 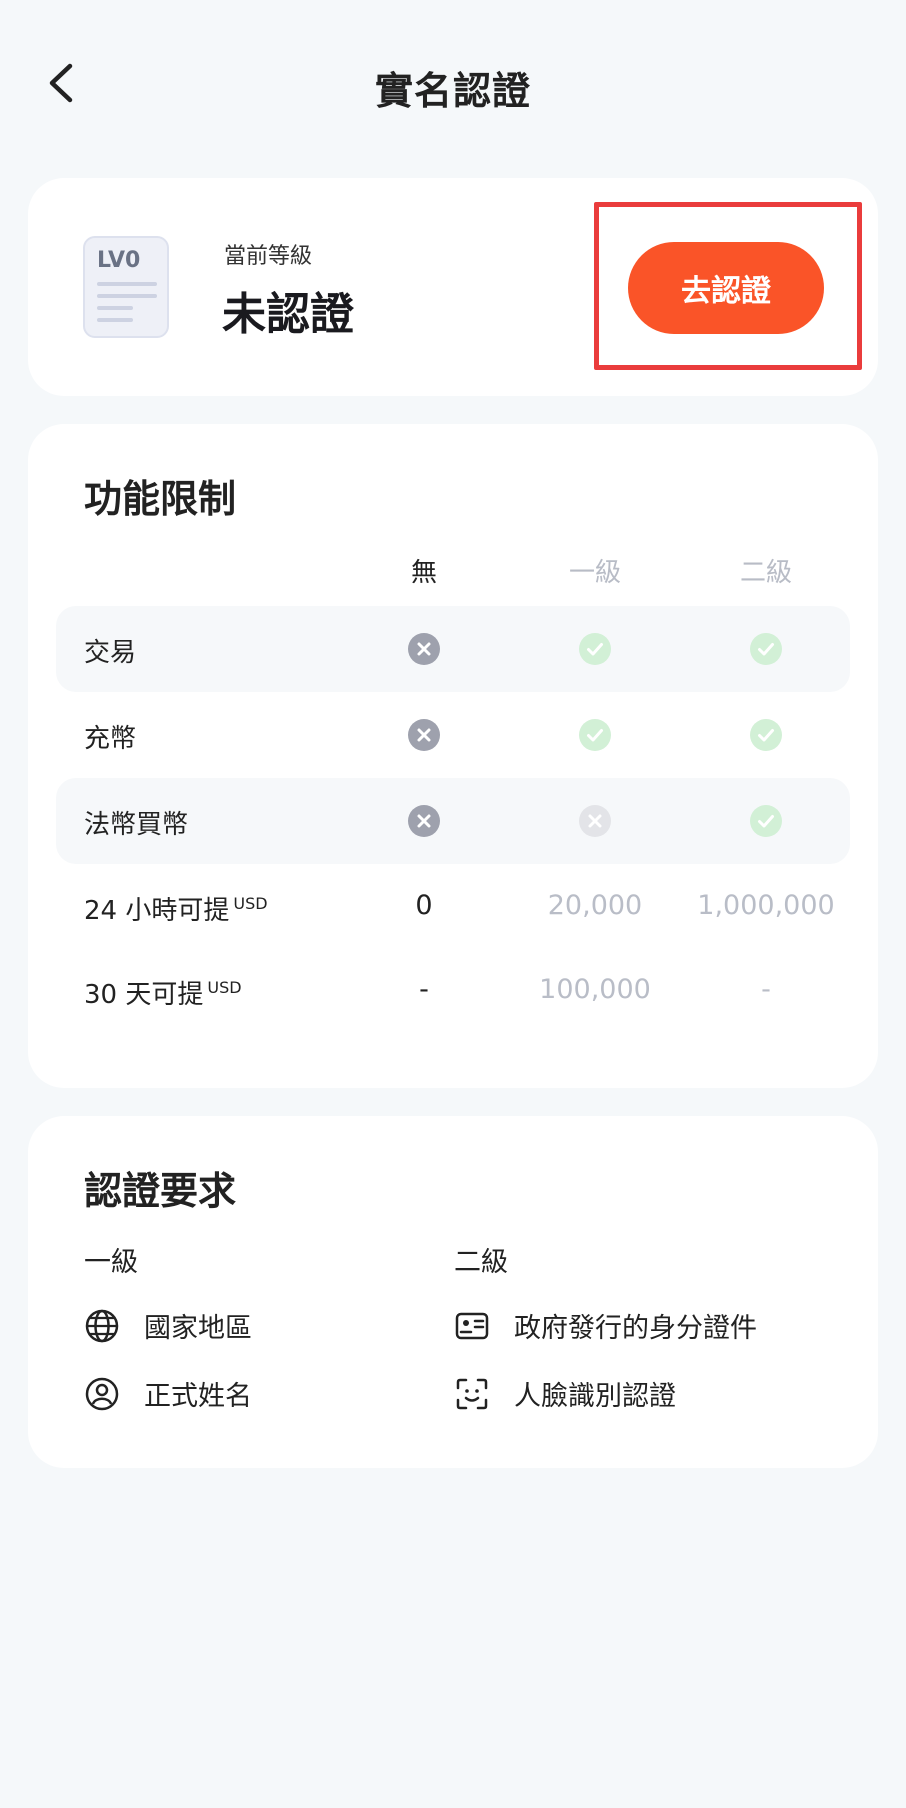 I want to click on row-label-24h-withdraw: 24 小時可提 USD, so click(x=176, y=908).